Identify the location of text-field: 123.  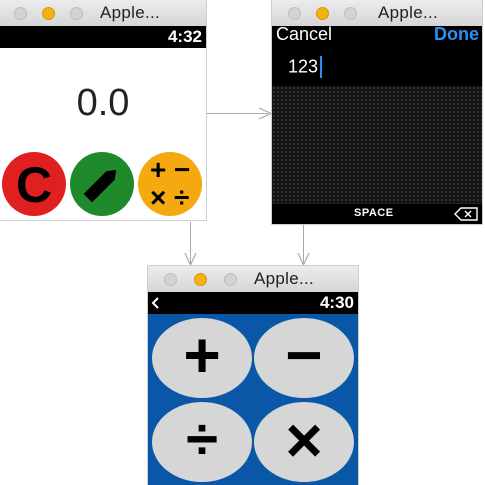
(305, 68).